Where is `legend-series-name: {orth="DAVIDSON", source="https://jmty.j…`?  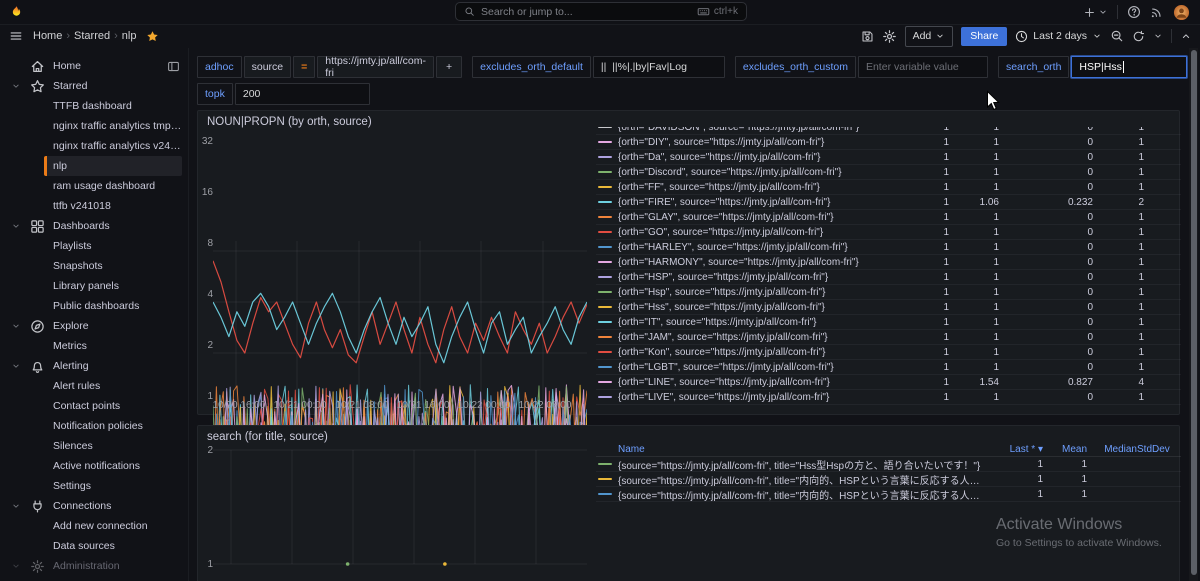
legend-series-name: {orth="DAVIDSON", source="https://jmty.j… is located at coordinates (763, 130).